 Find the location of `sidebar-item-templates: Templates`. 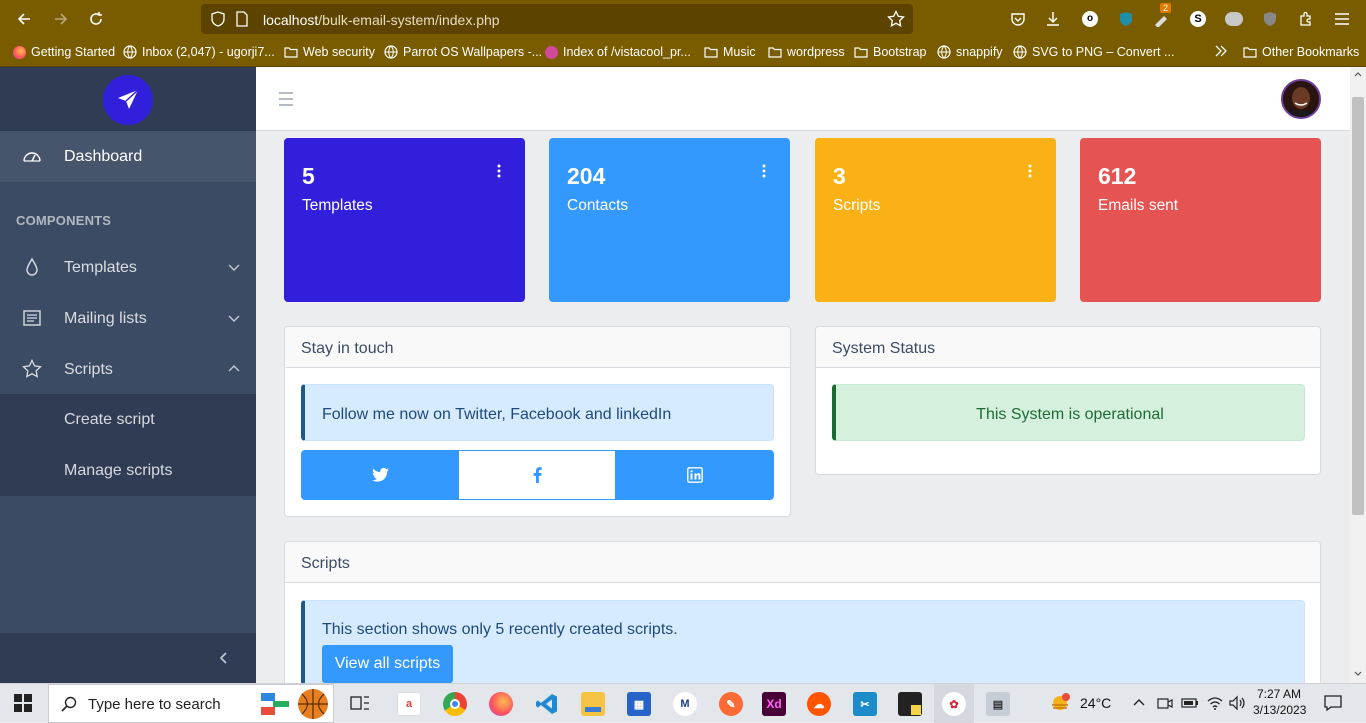

sidebar-item-templates: Templates is located at coordinates (128, 267).